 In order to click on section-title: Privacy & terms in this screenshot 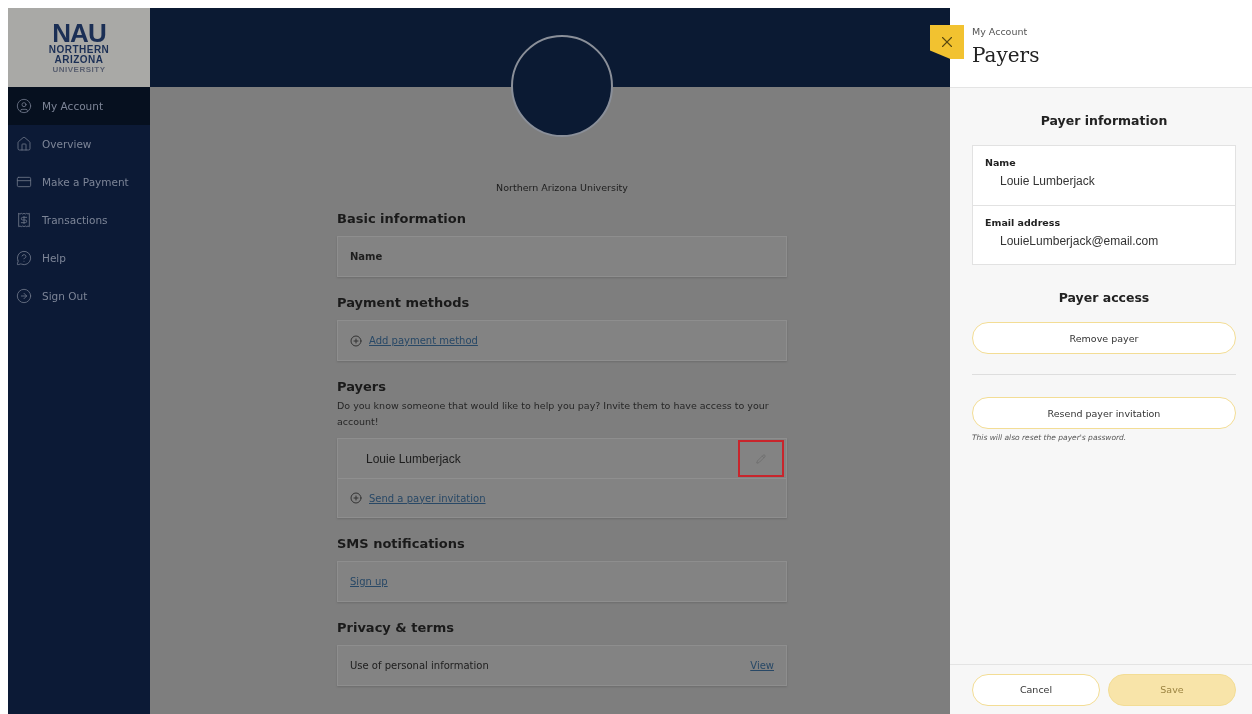, I will do `click(396, 627)`.